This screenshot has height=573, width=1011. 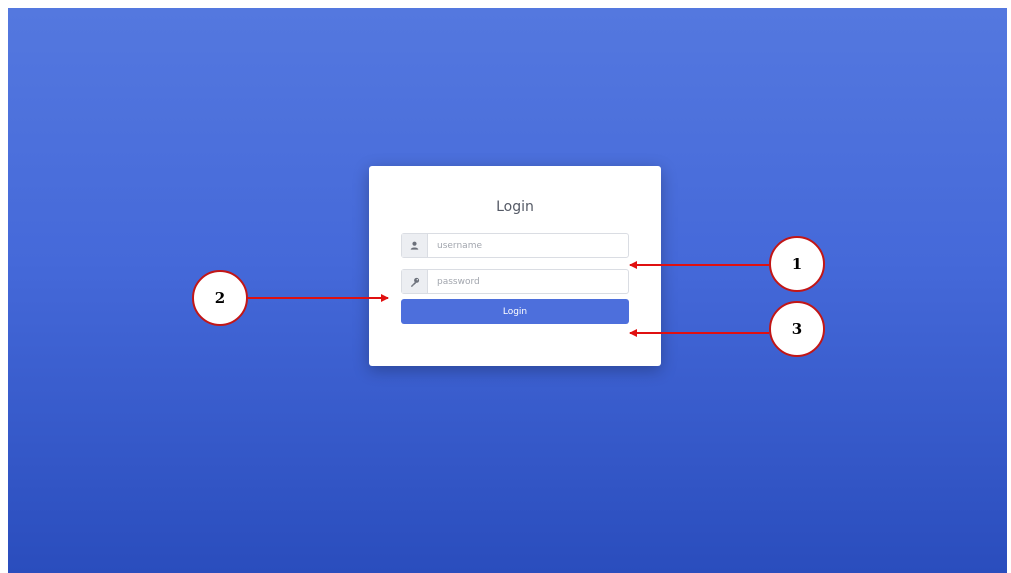 I want to click on annotation-arrows, so click(x=508, y=299).